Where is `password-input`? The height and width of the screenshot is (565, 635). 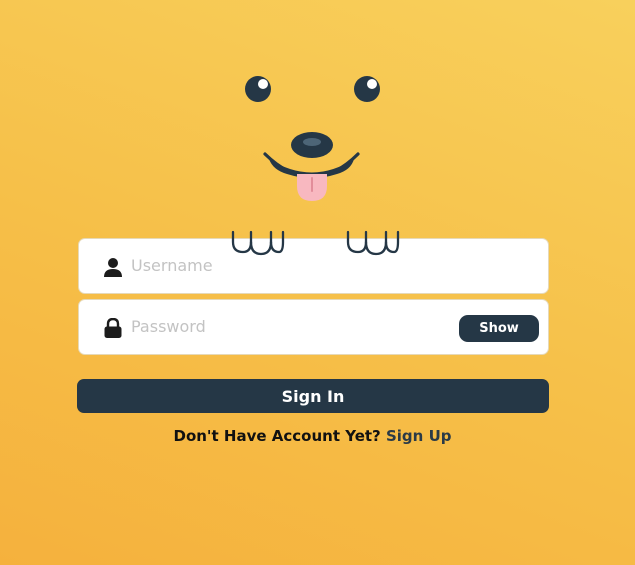 password-input is located at coordinates (291, 326).